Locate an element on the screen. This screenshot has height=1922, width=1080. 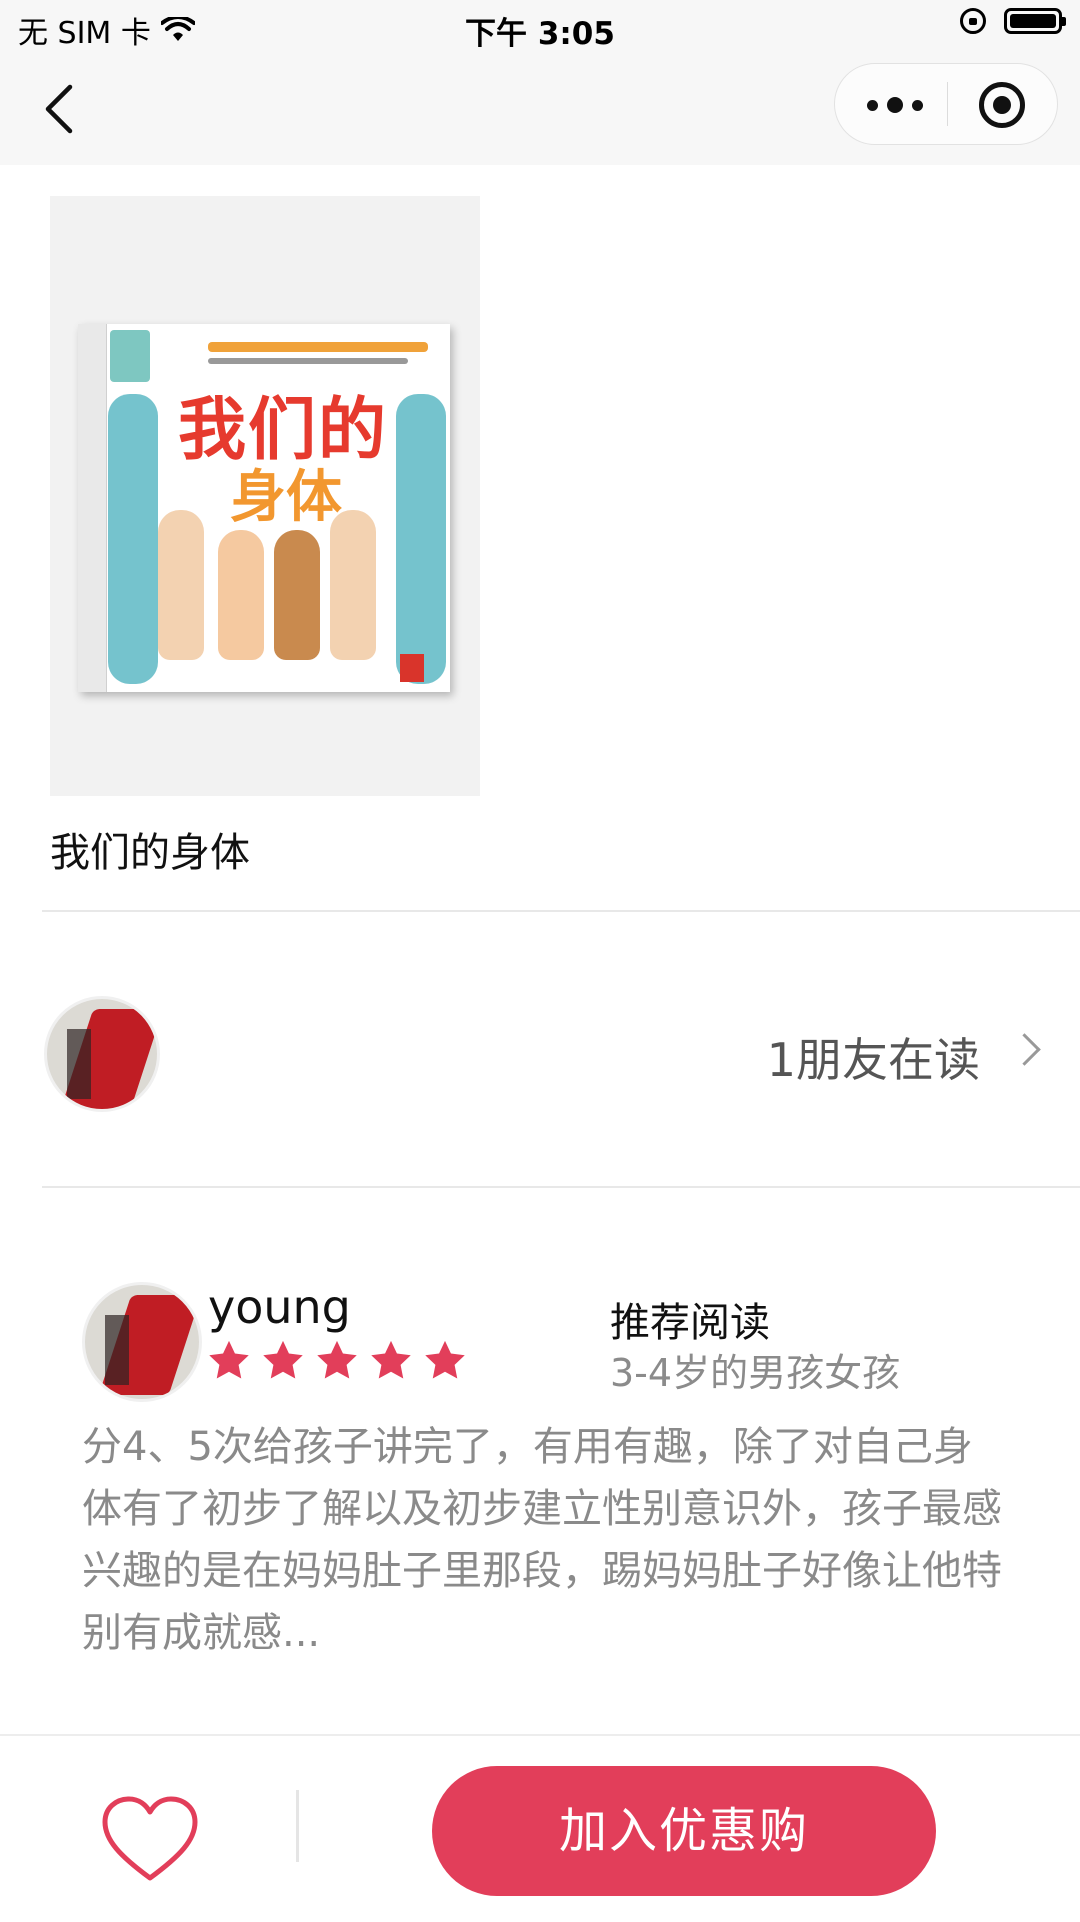
rotation-lock-icon is located at coordinates (973, 21).